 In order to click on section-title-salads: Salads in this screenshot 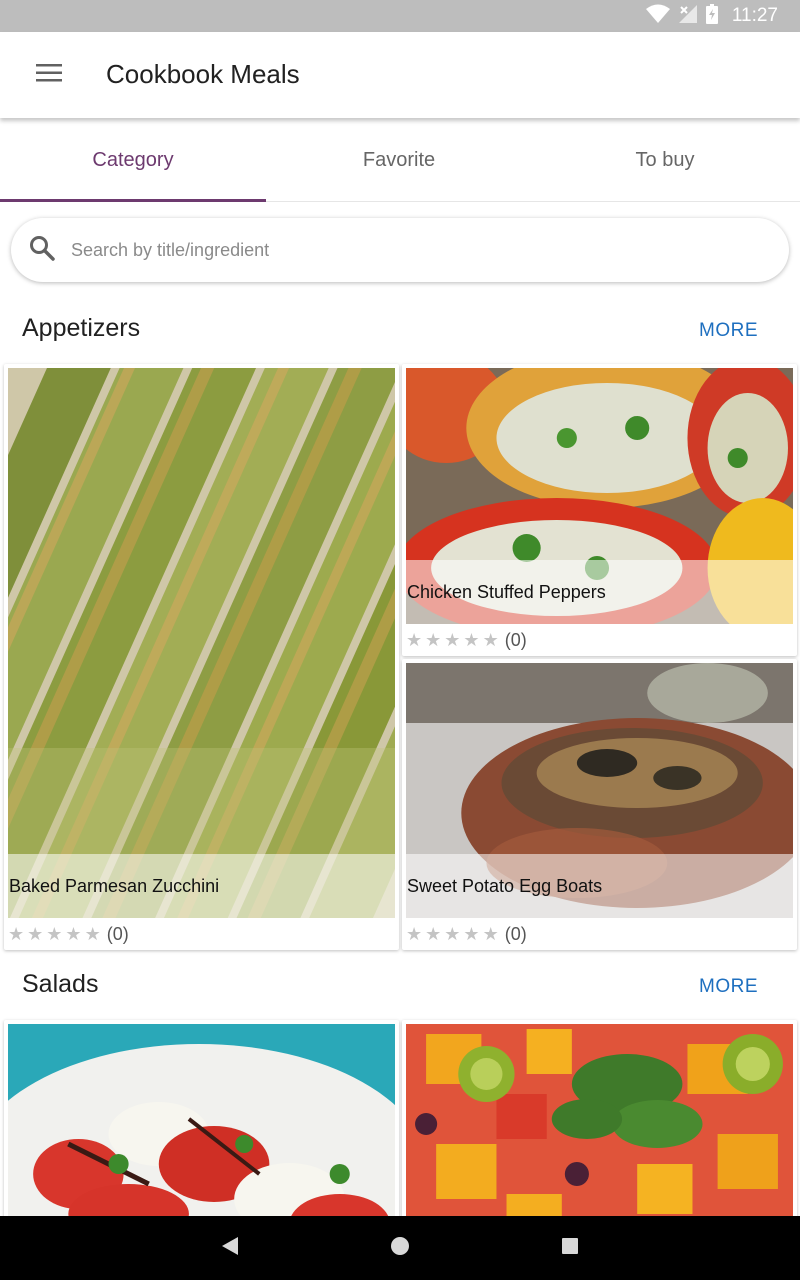, I will do `click(60, 984)`.